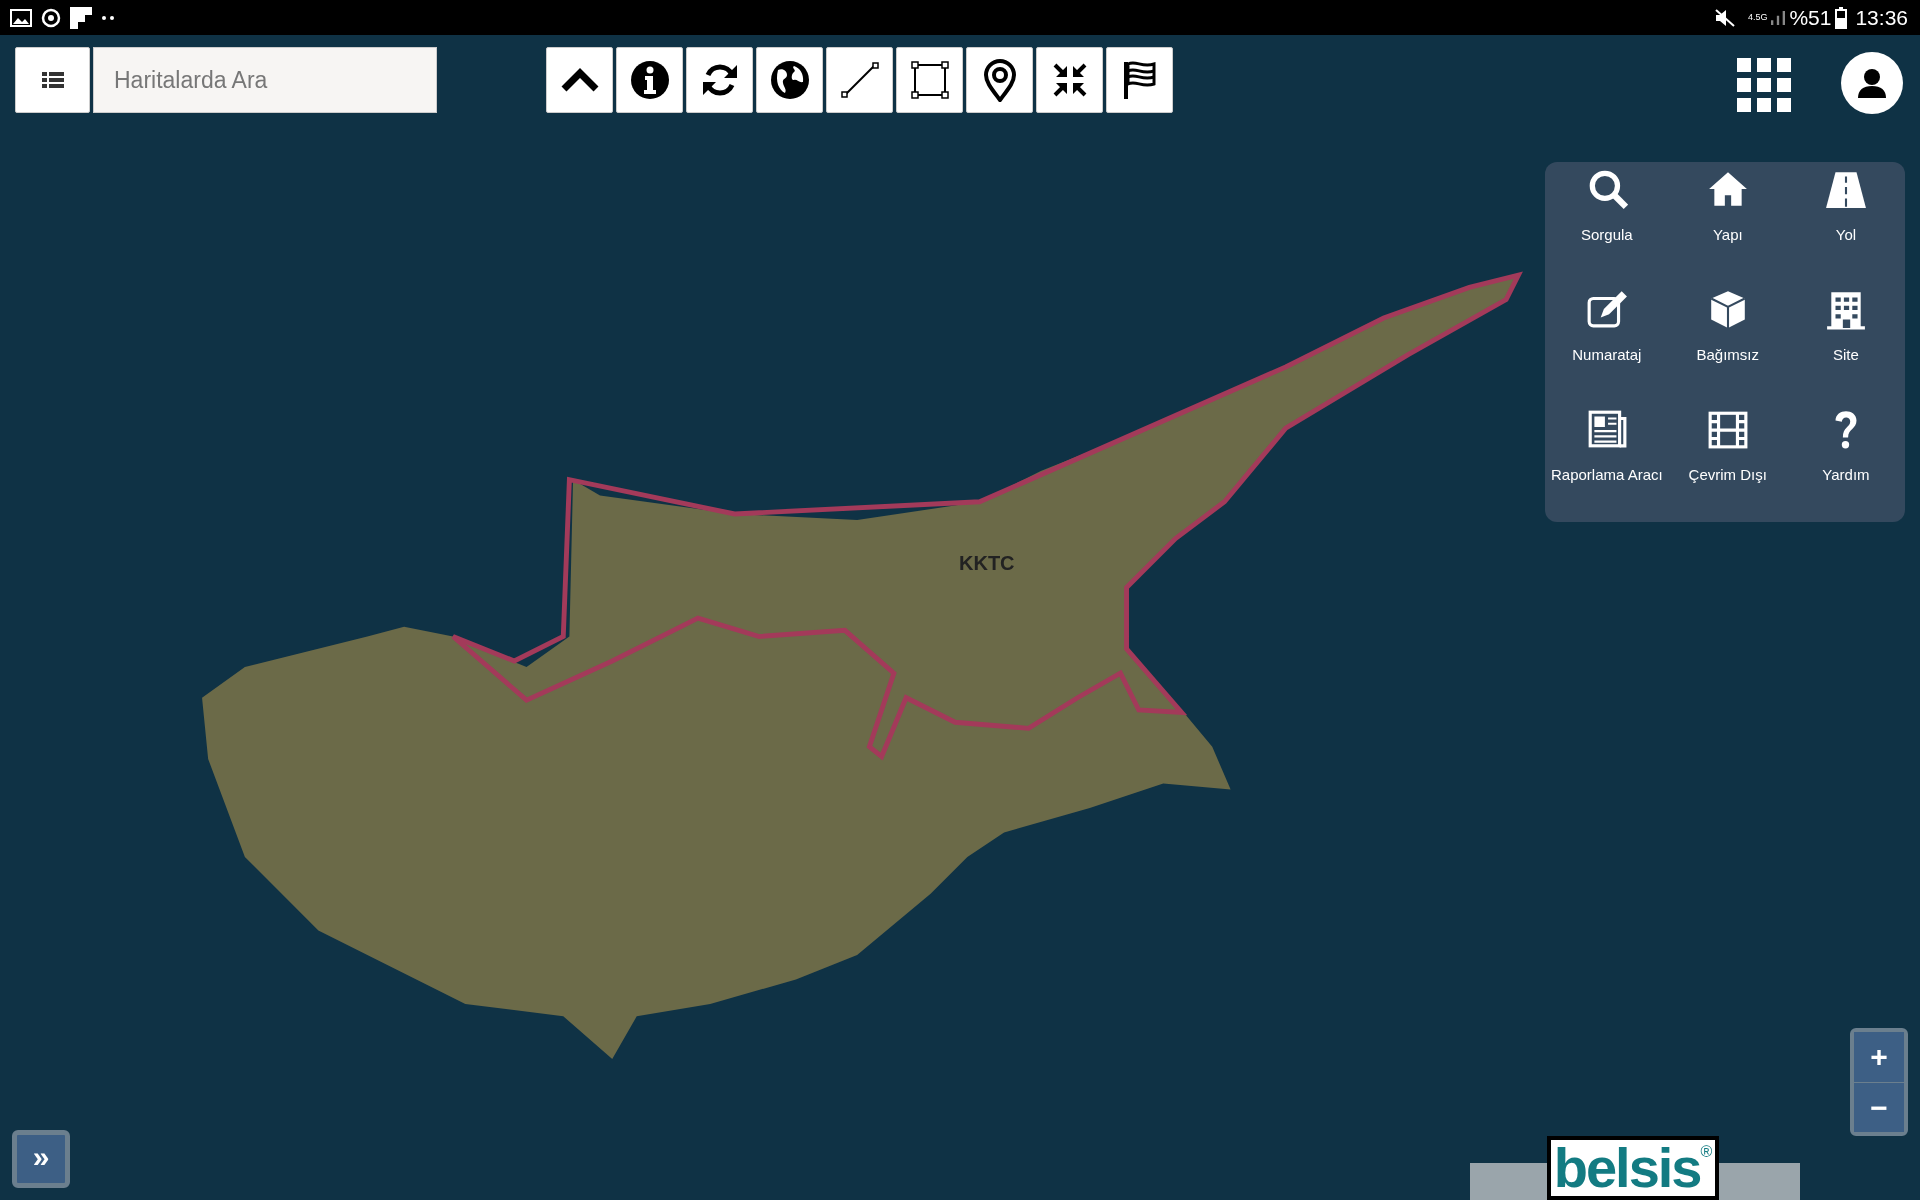  Describe the element at coordinates (987, 563) in the screenshot. I see `region-label: KKTC` at that location.